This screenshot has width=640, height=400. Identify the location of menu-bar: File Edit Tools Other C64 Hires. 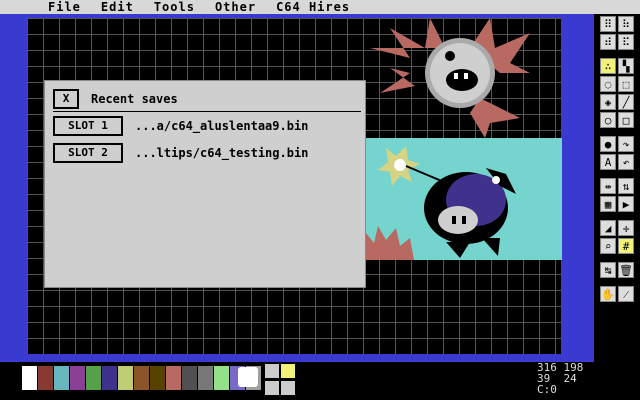
(320, 7).